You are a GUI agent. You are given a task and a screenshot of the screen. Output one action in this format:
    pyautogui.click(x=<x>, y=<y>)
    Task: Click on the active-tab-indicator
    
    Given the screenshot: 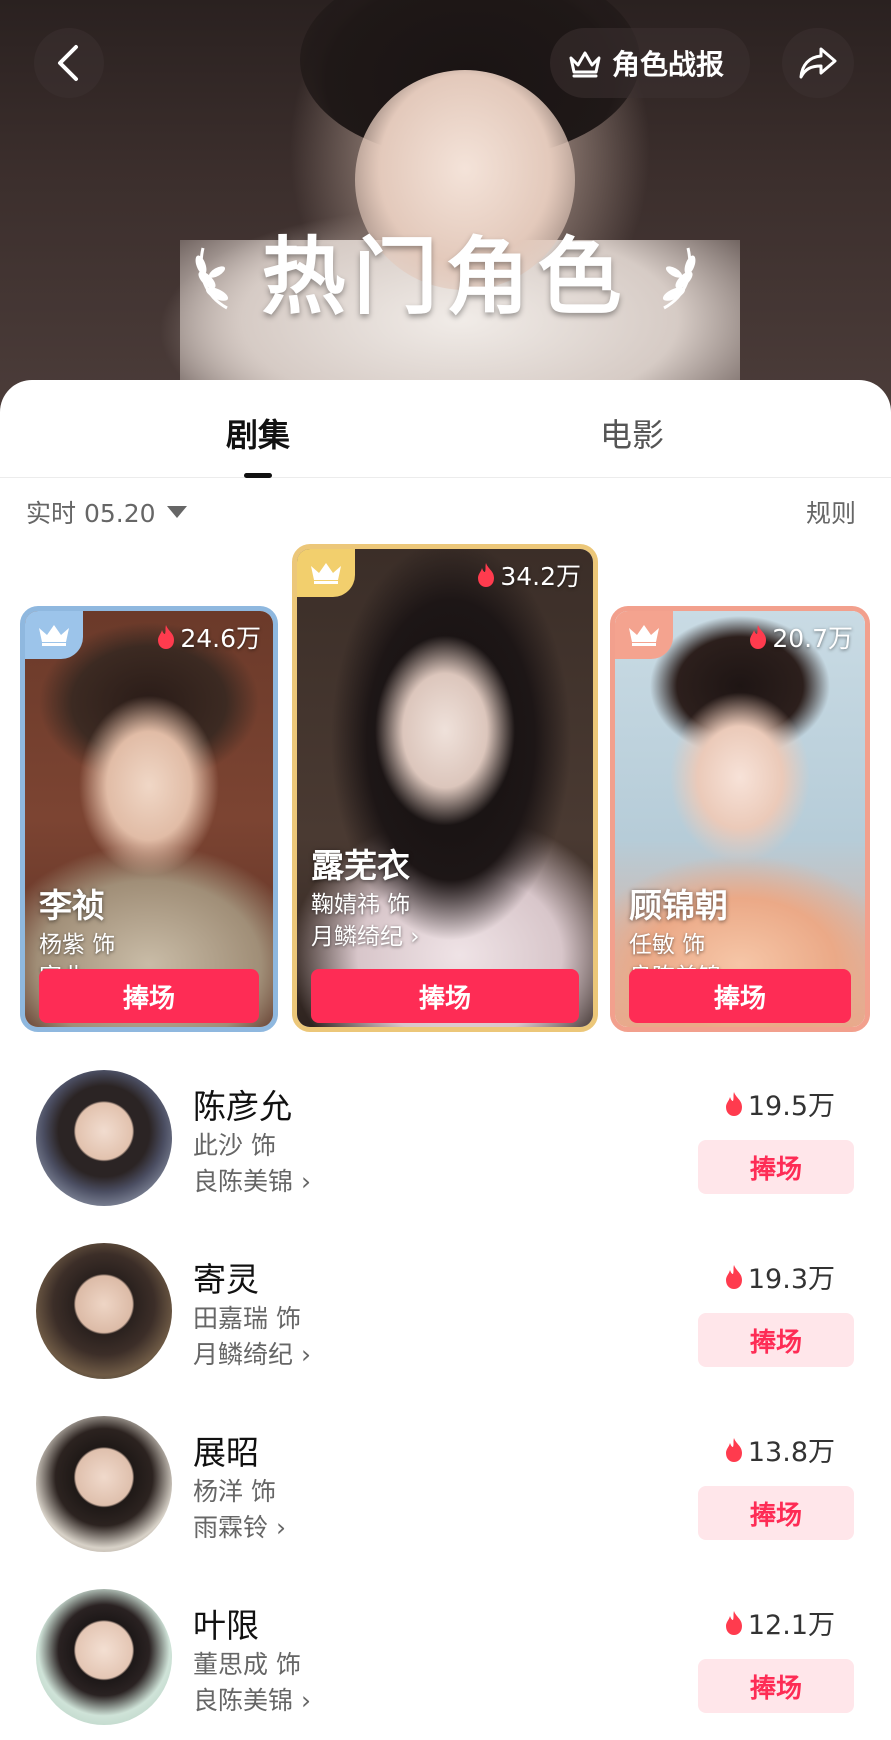 What is the action you would take?
    pyautogui.click(x=258, y=475)
    